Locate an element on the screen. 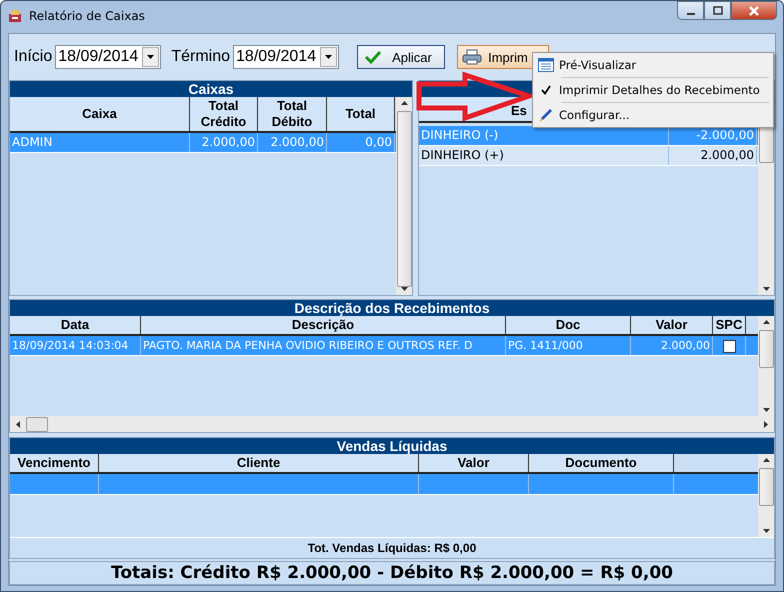  menu-item: Imprimir Detalhes do Recebimento is located at coordinates (653, 90).